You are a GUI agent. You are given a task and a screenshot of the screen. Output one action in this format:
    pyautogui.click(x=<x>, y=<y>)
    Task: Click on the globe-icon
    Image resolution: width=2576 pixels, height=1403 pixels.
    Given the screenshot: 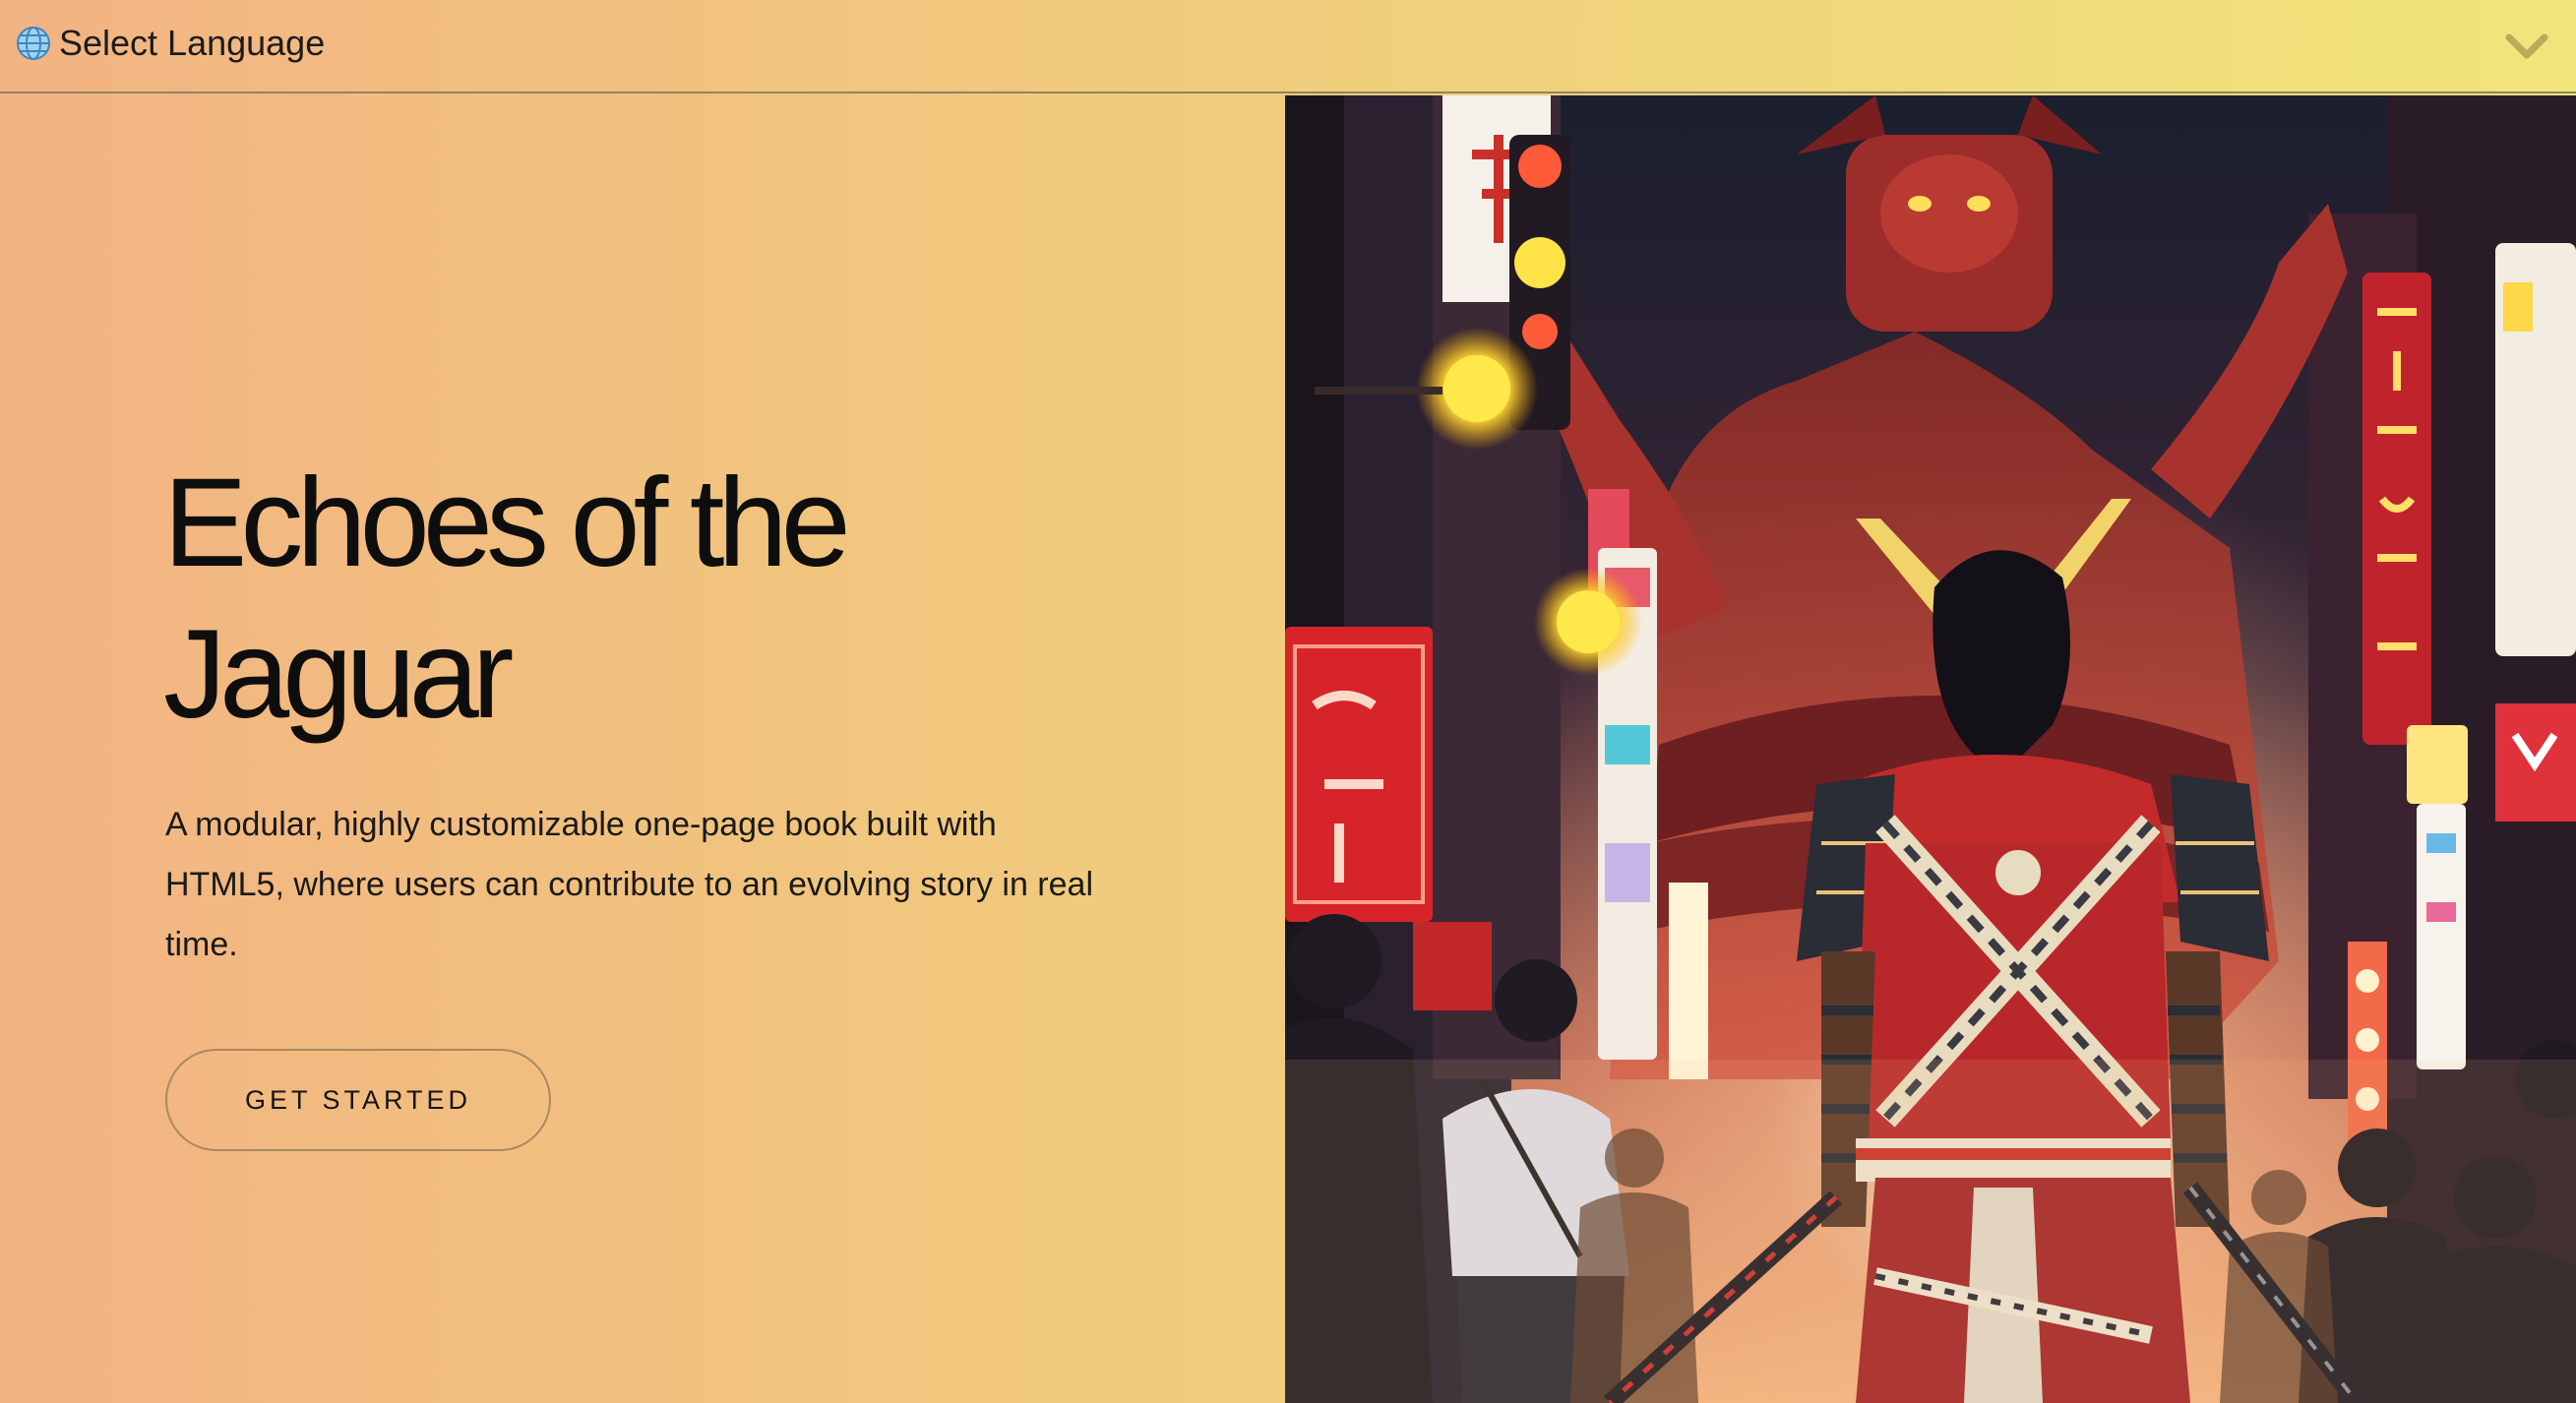 What is the action you would take?
    pyautogui.click(x=33, y=43)
    